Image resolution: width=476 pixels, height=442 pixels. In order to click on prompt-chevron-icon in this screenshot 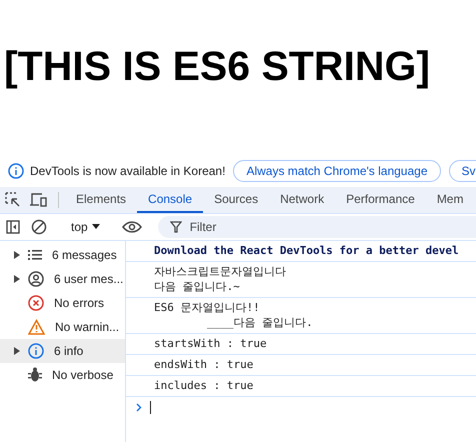, I will do `click(139, 407)`.